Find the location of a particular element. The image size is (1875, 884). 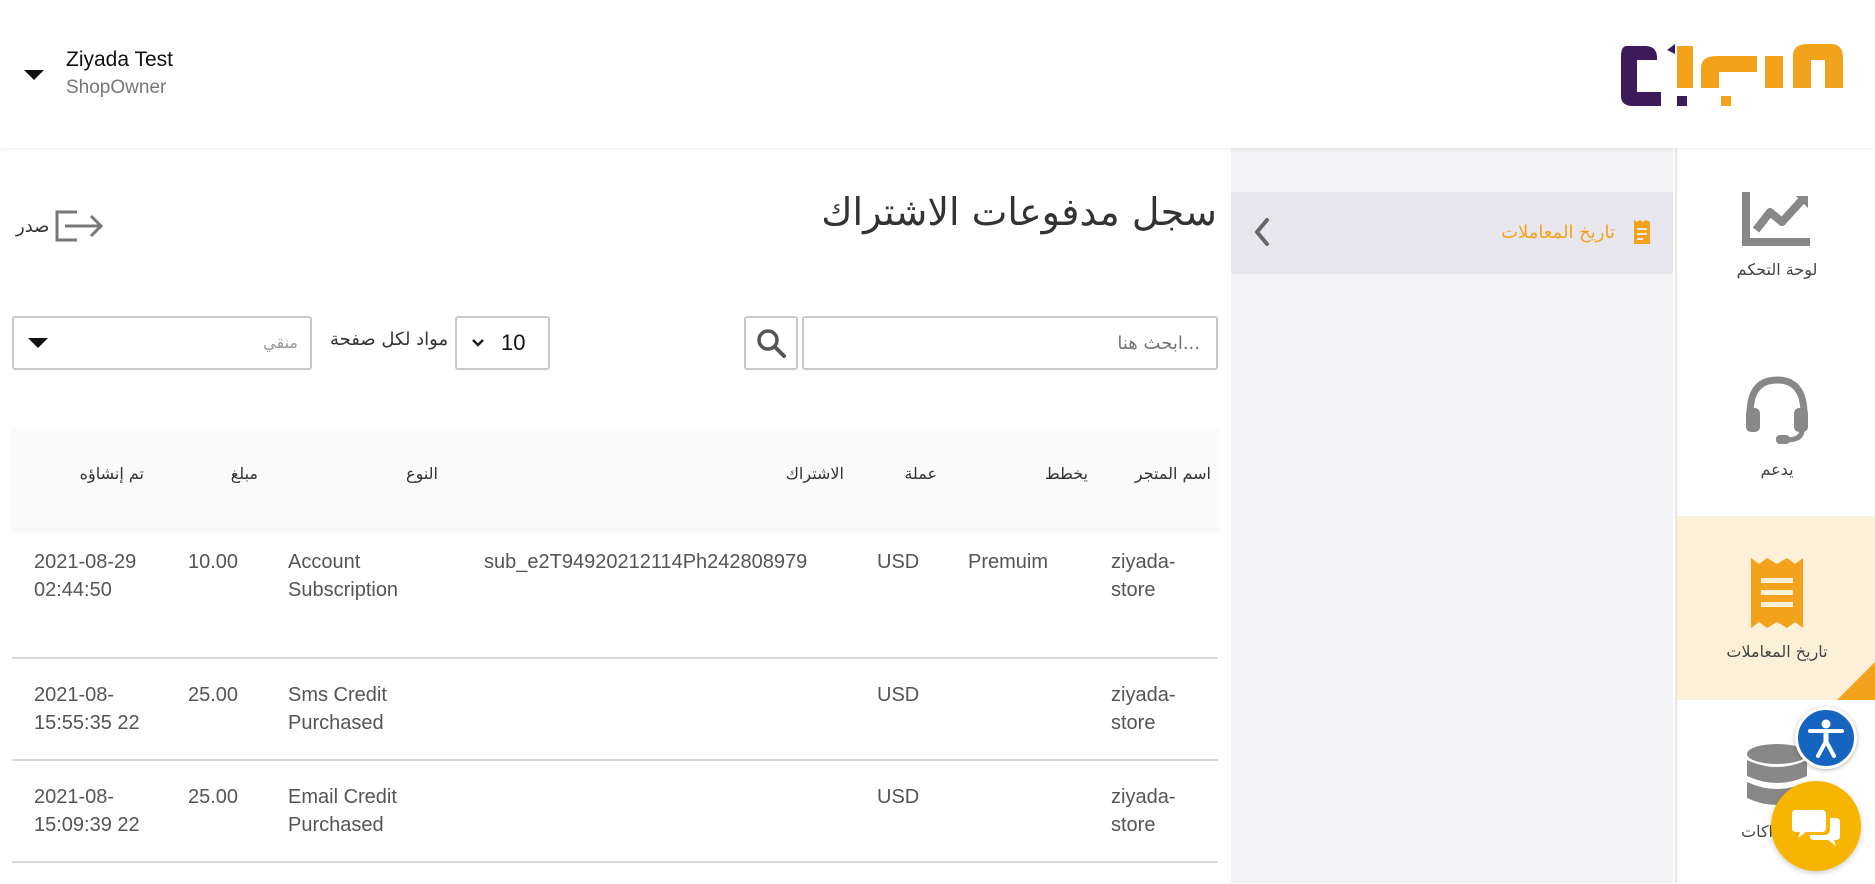

search-bar is located at coordinates (981, 343).